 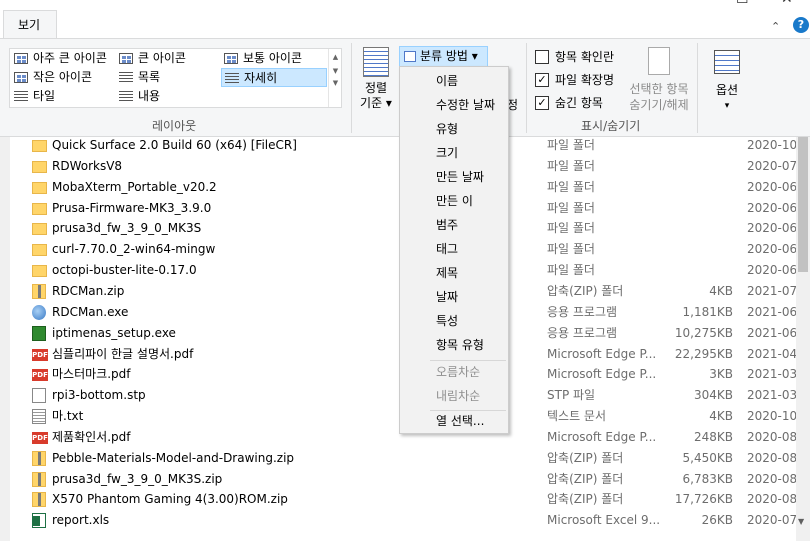 What do you see at coordinates (51, 77) in the screenshot?
I see `layout-small-icons: 작은 아이콘` at bounding box center [51, 77].